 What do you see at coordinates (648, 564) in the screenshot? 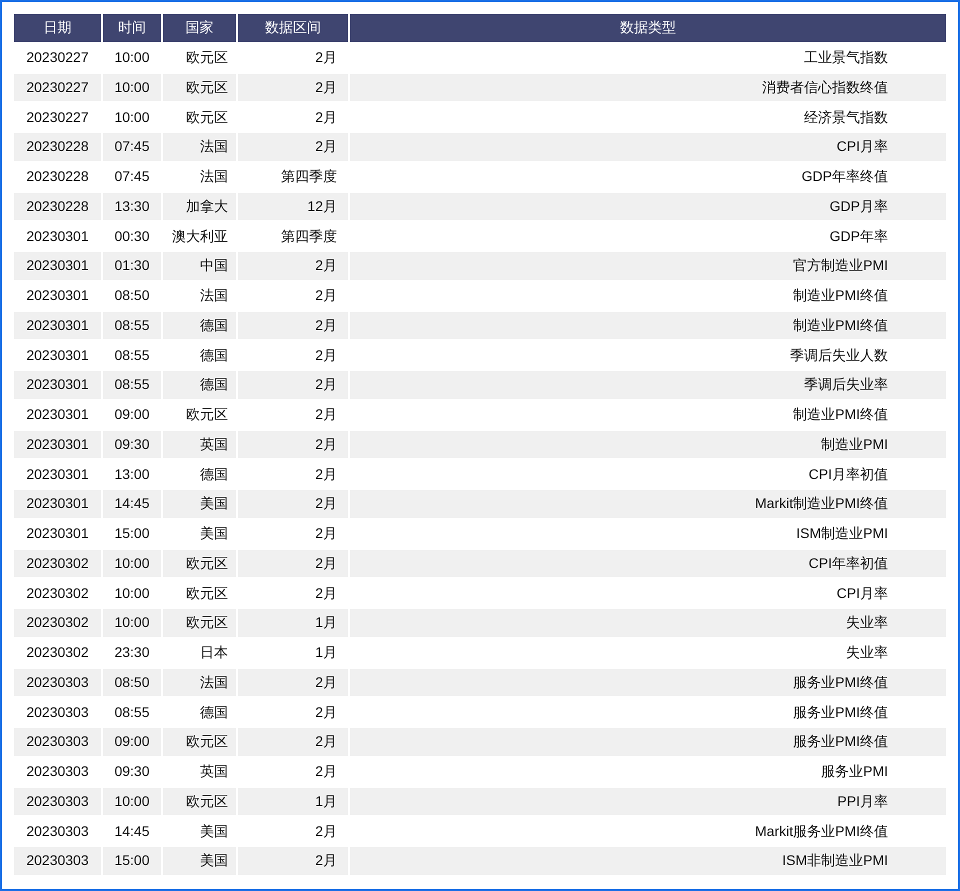
I see `table-cell: CPI年率初值` at bounding box center [648, 564].